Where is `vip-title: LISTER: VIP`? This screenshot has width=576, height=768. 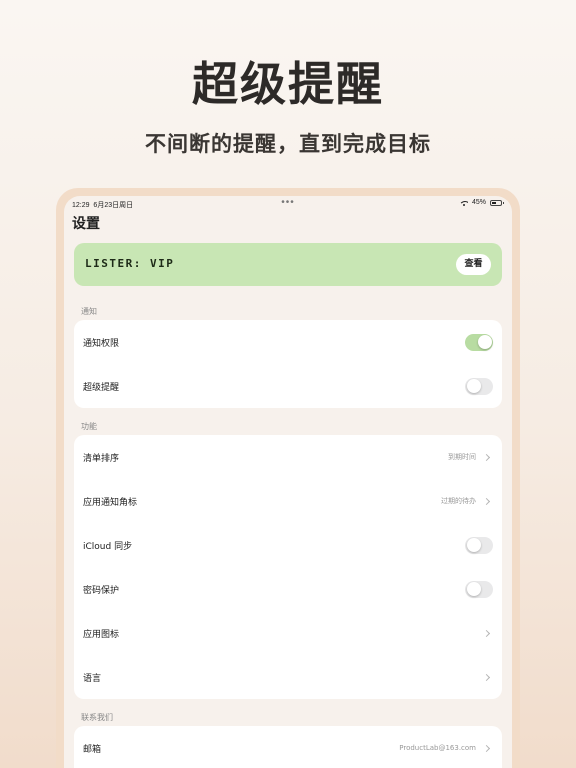 vip-title: LISTER: VIP is located at coordinates (130, 263).